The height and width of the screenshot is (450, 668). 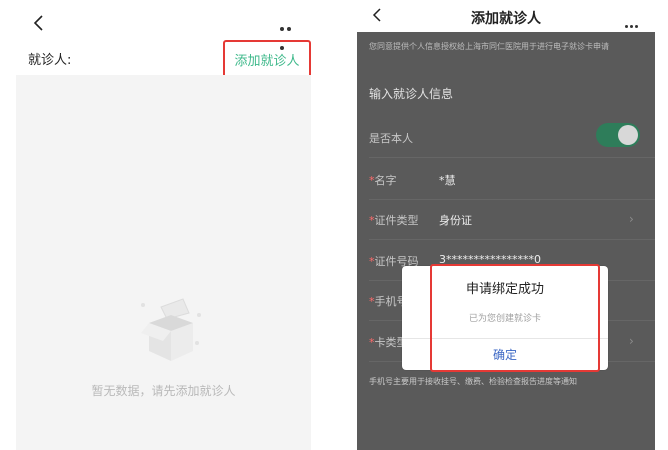 I want to click on is-self-toggle, so click(x=618, y=135).